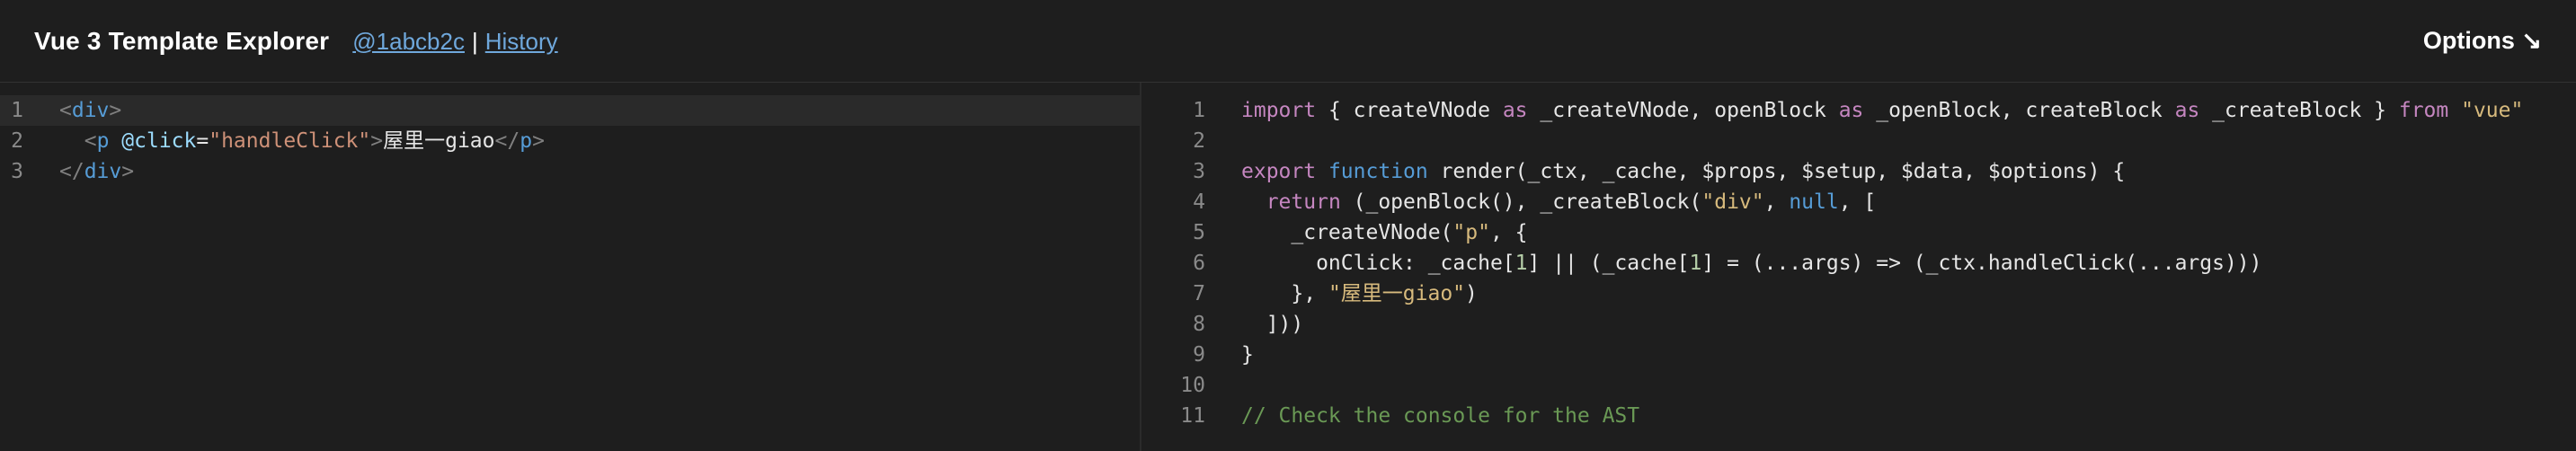 This screenshot has height=451, width=2576. What do you see at coordinates (1284, 293) in the screenshot?
I see `code-token: },` at bounding box center [1284, 293].